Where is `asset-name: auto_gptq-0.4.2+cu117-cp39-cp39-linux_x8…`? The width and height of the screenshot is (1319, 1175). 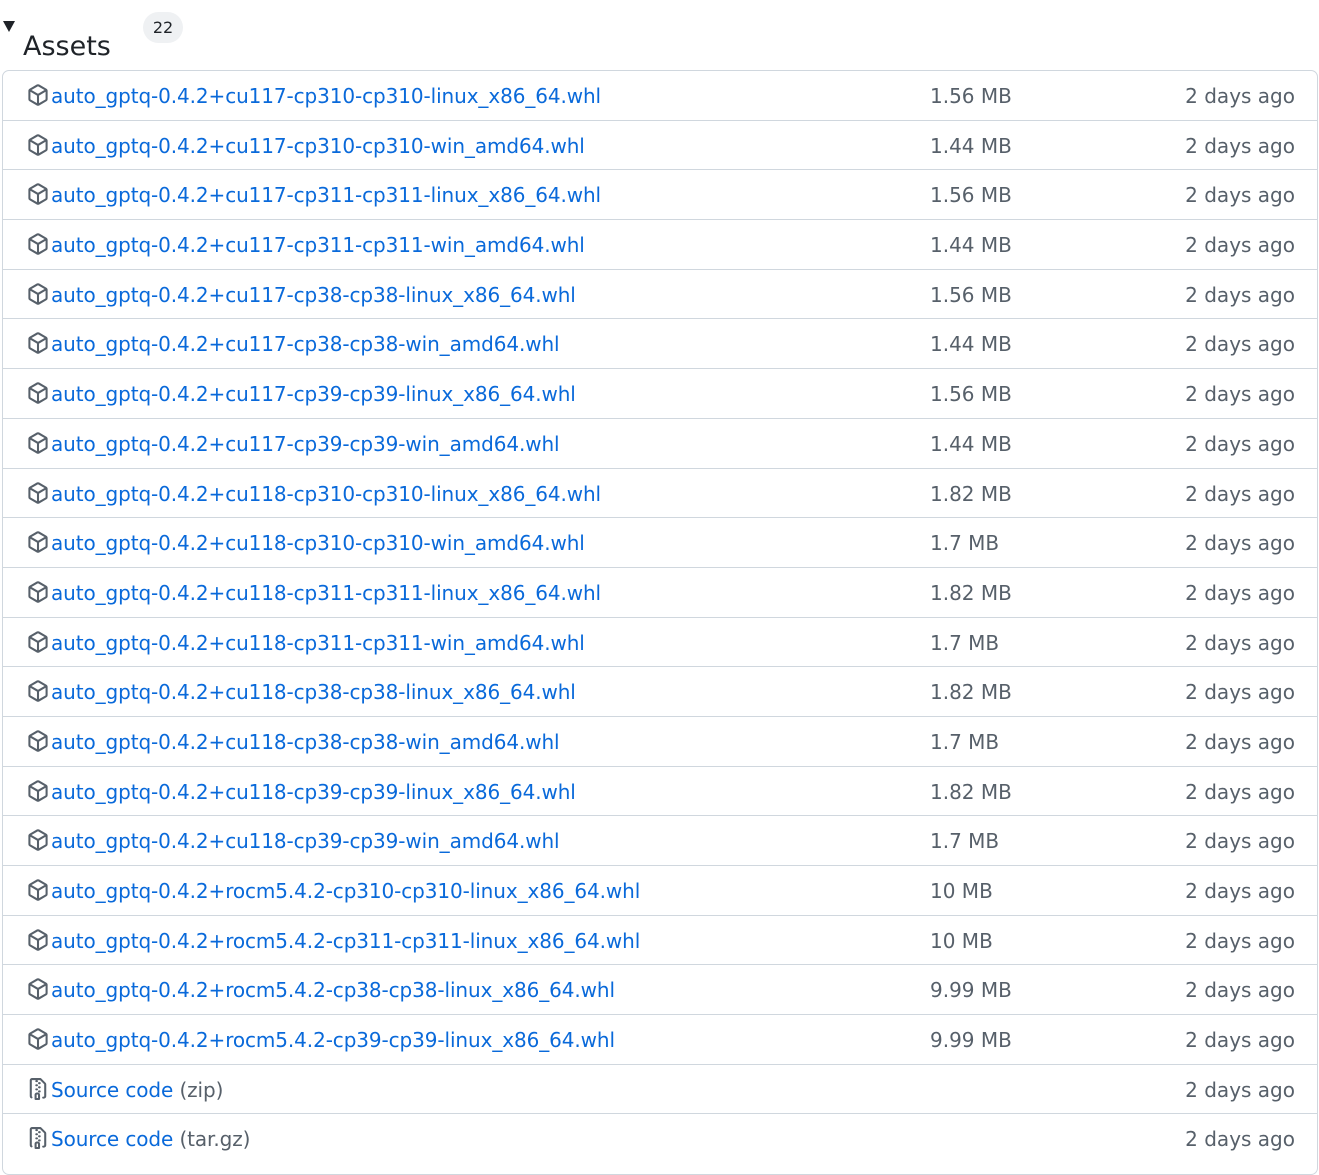 asset-name: auto_gptq-0.4.2+cu117-cp39-cp39-linux_x8… is located at coordinates (313, 394).